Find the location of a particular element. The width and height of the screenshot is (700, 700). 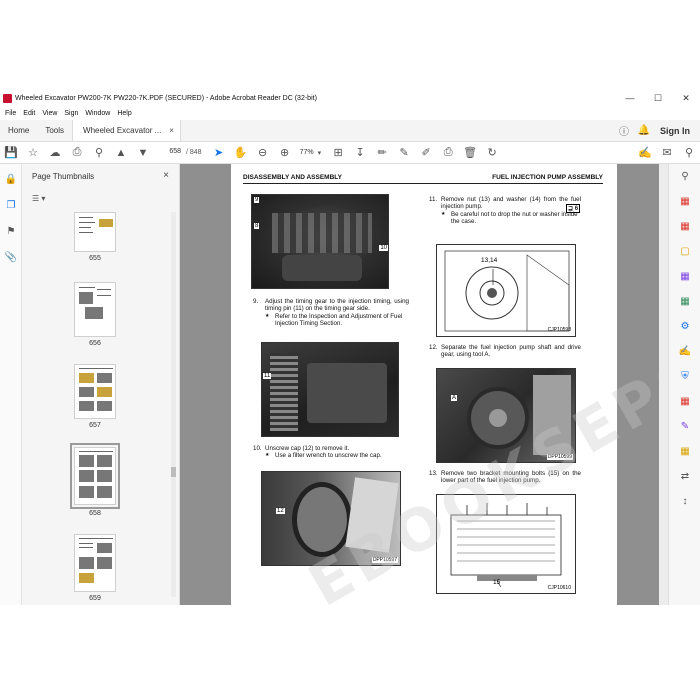

save-icon: 💾 is located at coordinates (11, 153).